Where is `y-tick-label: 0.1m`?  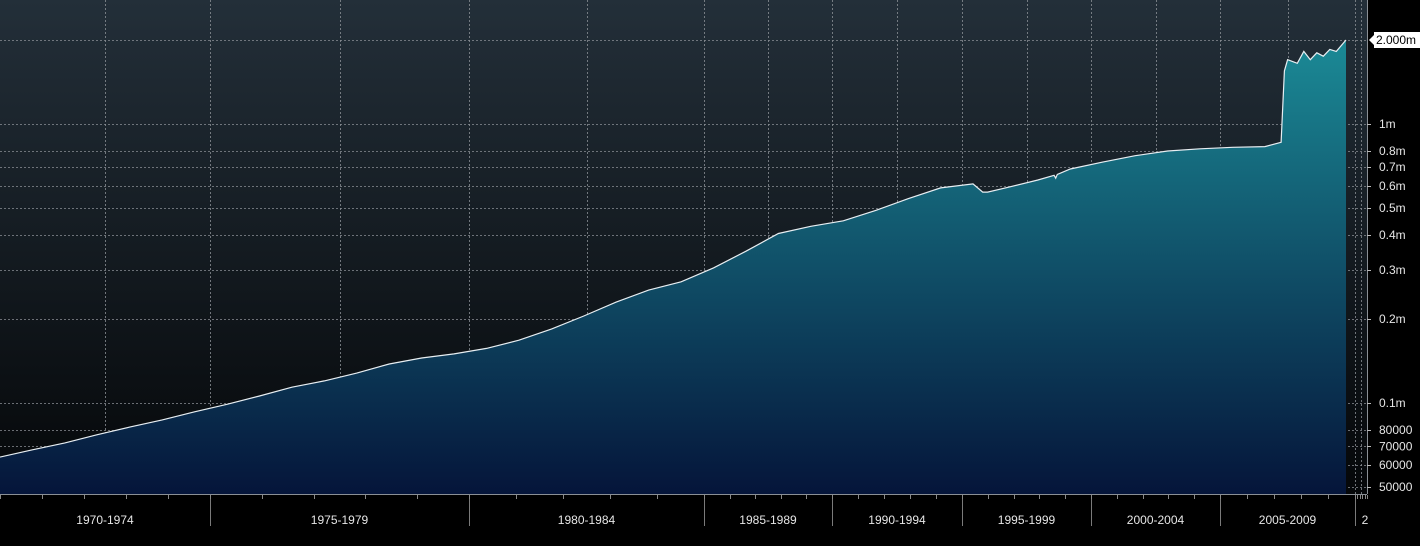 y-tick-label: 0.1m is located at coordinates (1392, 403).